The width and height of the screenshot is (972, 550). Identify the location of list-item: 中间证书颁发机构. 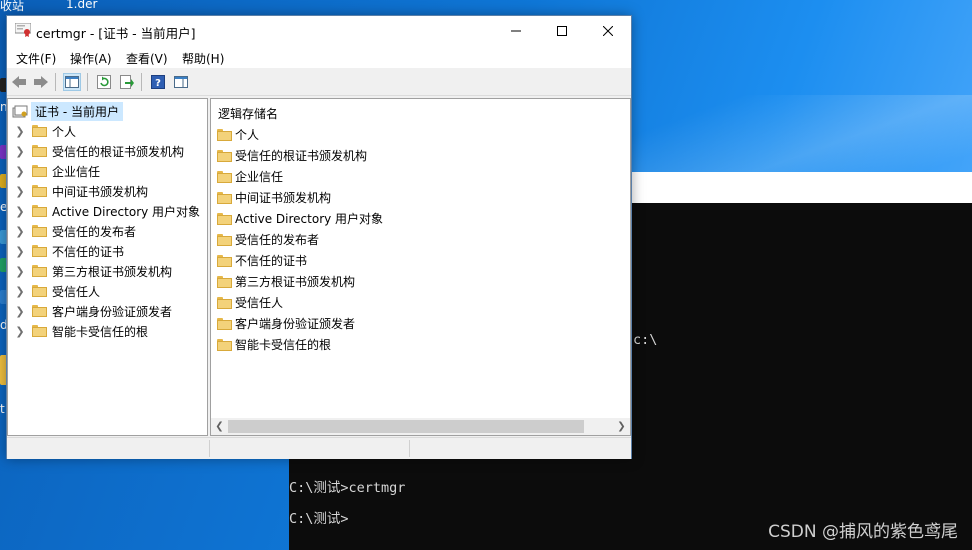
(274, 197).